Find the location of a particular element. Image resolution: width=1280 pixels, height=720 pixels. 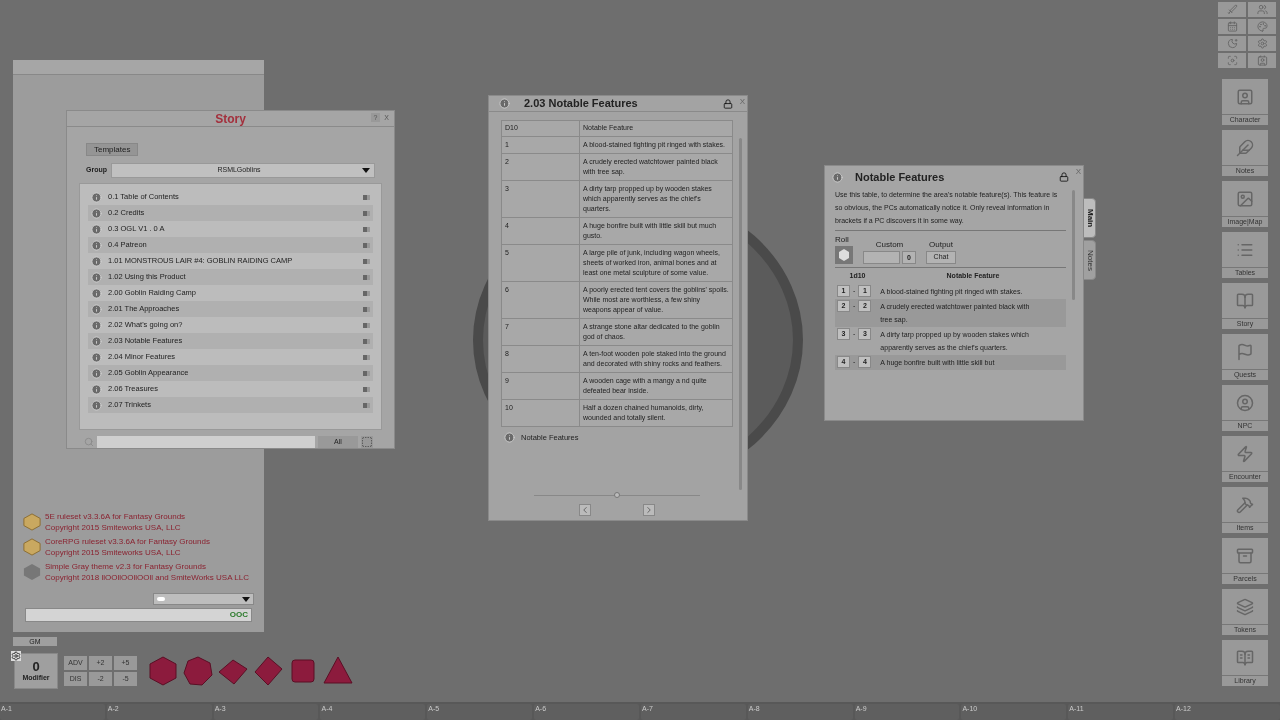

link-icon is located at coordinates (509, 438).